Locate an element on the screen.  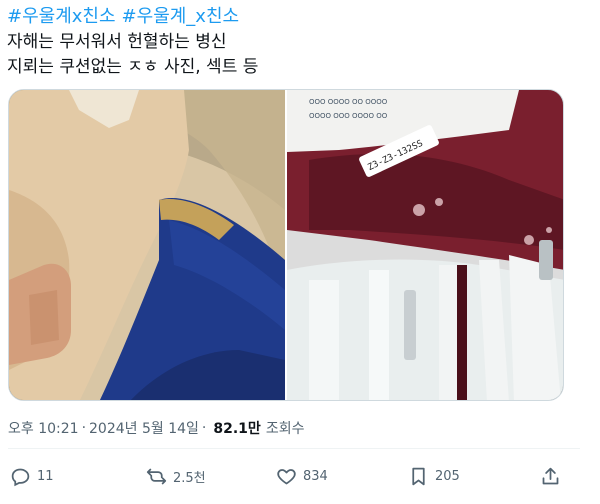
post-time: 오후 10:21 is located at coordinates (43, 428).